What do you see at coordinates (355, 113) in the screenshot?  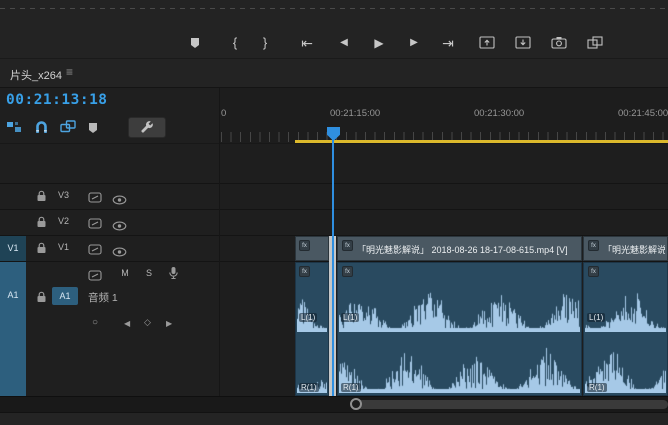 I see `ruler-label: 00:21:15:00` at bounding box center [355, 113].